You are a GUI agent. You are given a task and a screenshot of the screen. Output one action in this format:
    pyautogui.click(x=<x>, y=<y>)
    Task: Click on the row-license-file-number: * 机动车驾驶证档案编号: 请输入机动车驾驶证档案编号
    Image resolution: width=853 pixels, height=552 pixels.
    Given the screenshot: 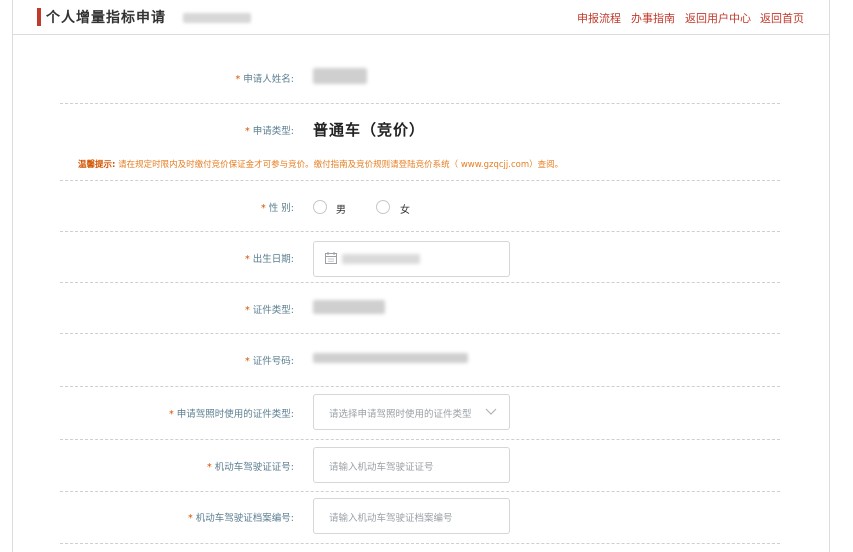 What is the action you would take?
    pyautogui.click(x=420, y=518)
    